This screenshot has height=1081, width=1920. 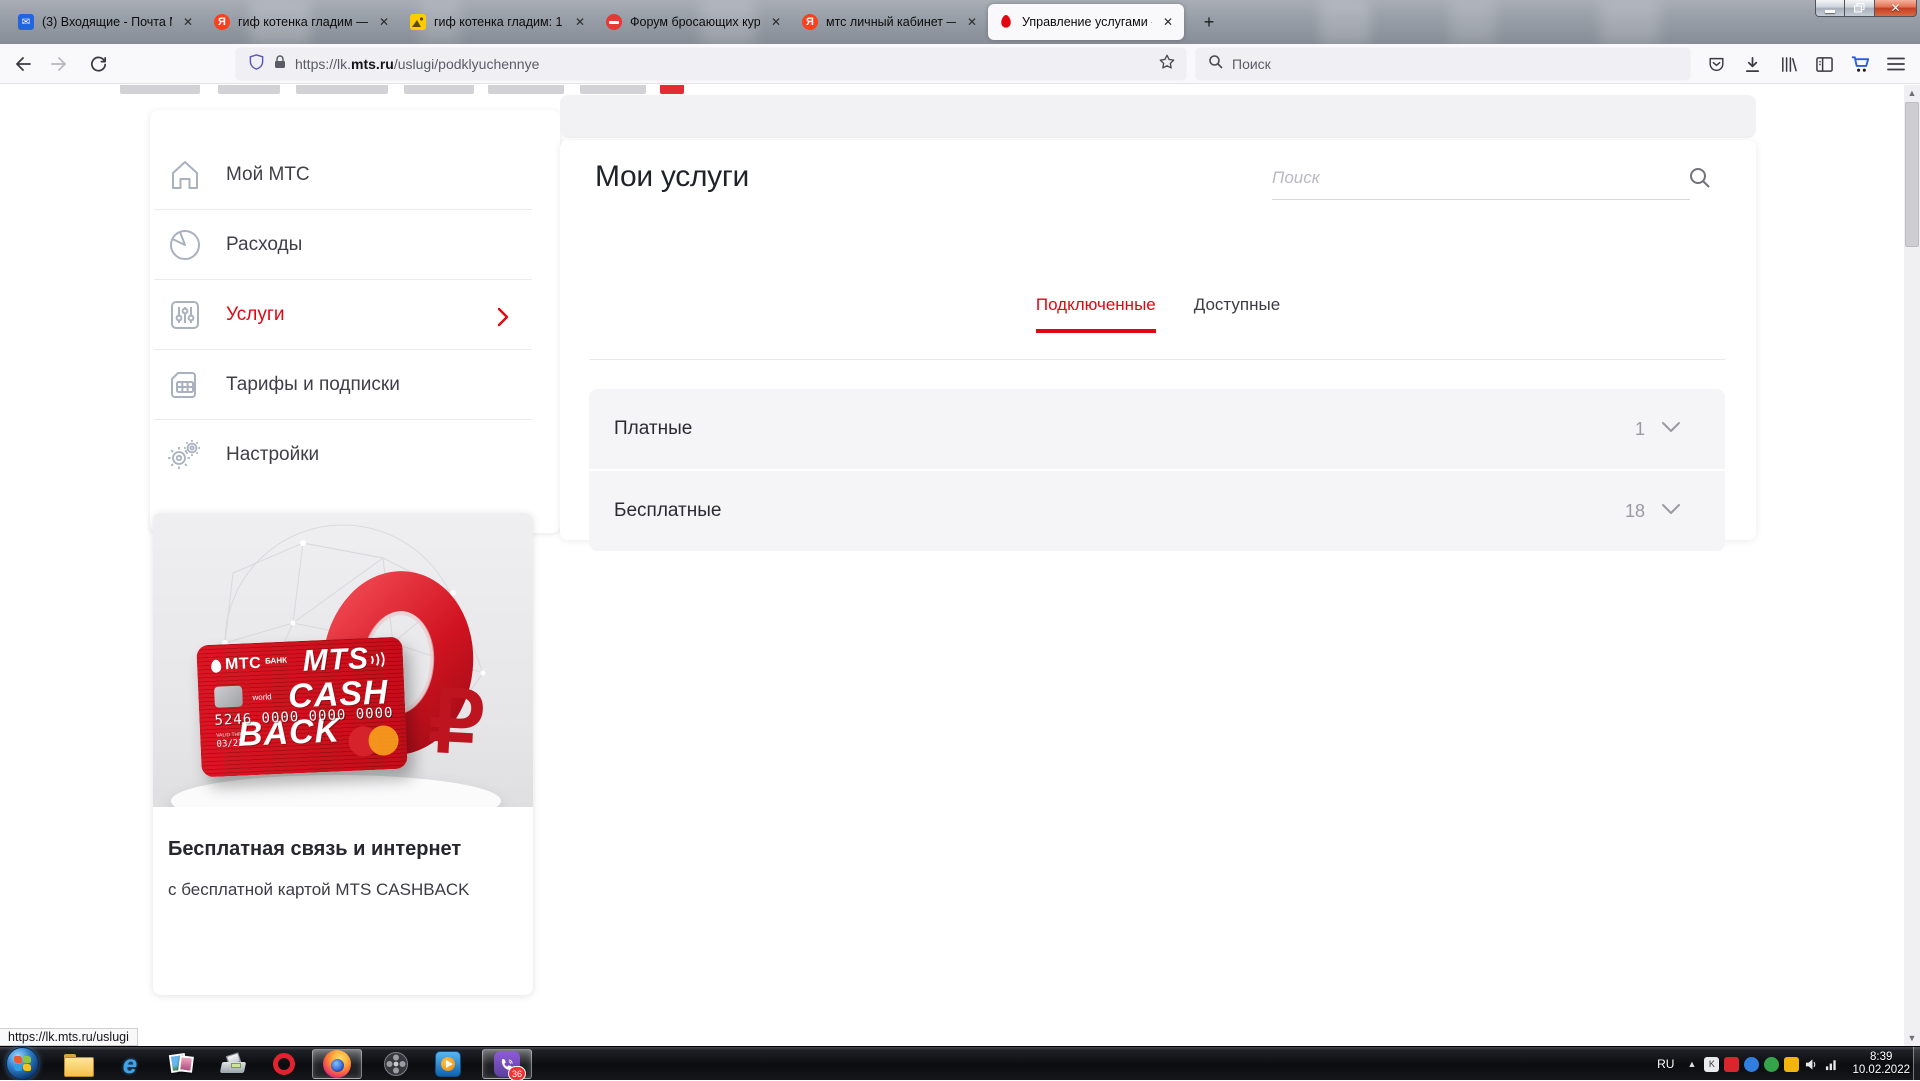 What do you see at coordinates (1912, 565) in the screenshot?
I see `page-scrollbar: ▲ ▼` at bounding box center [1912, 565].